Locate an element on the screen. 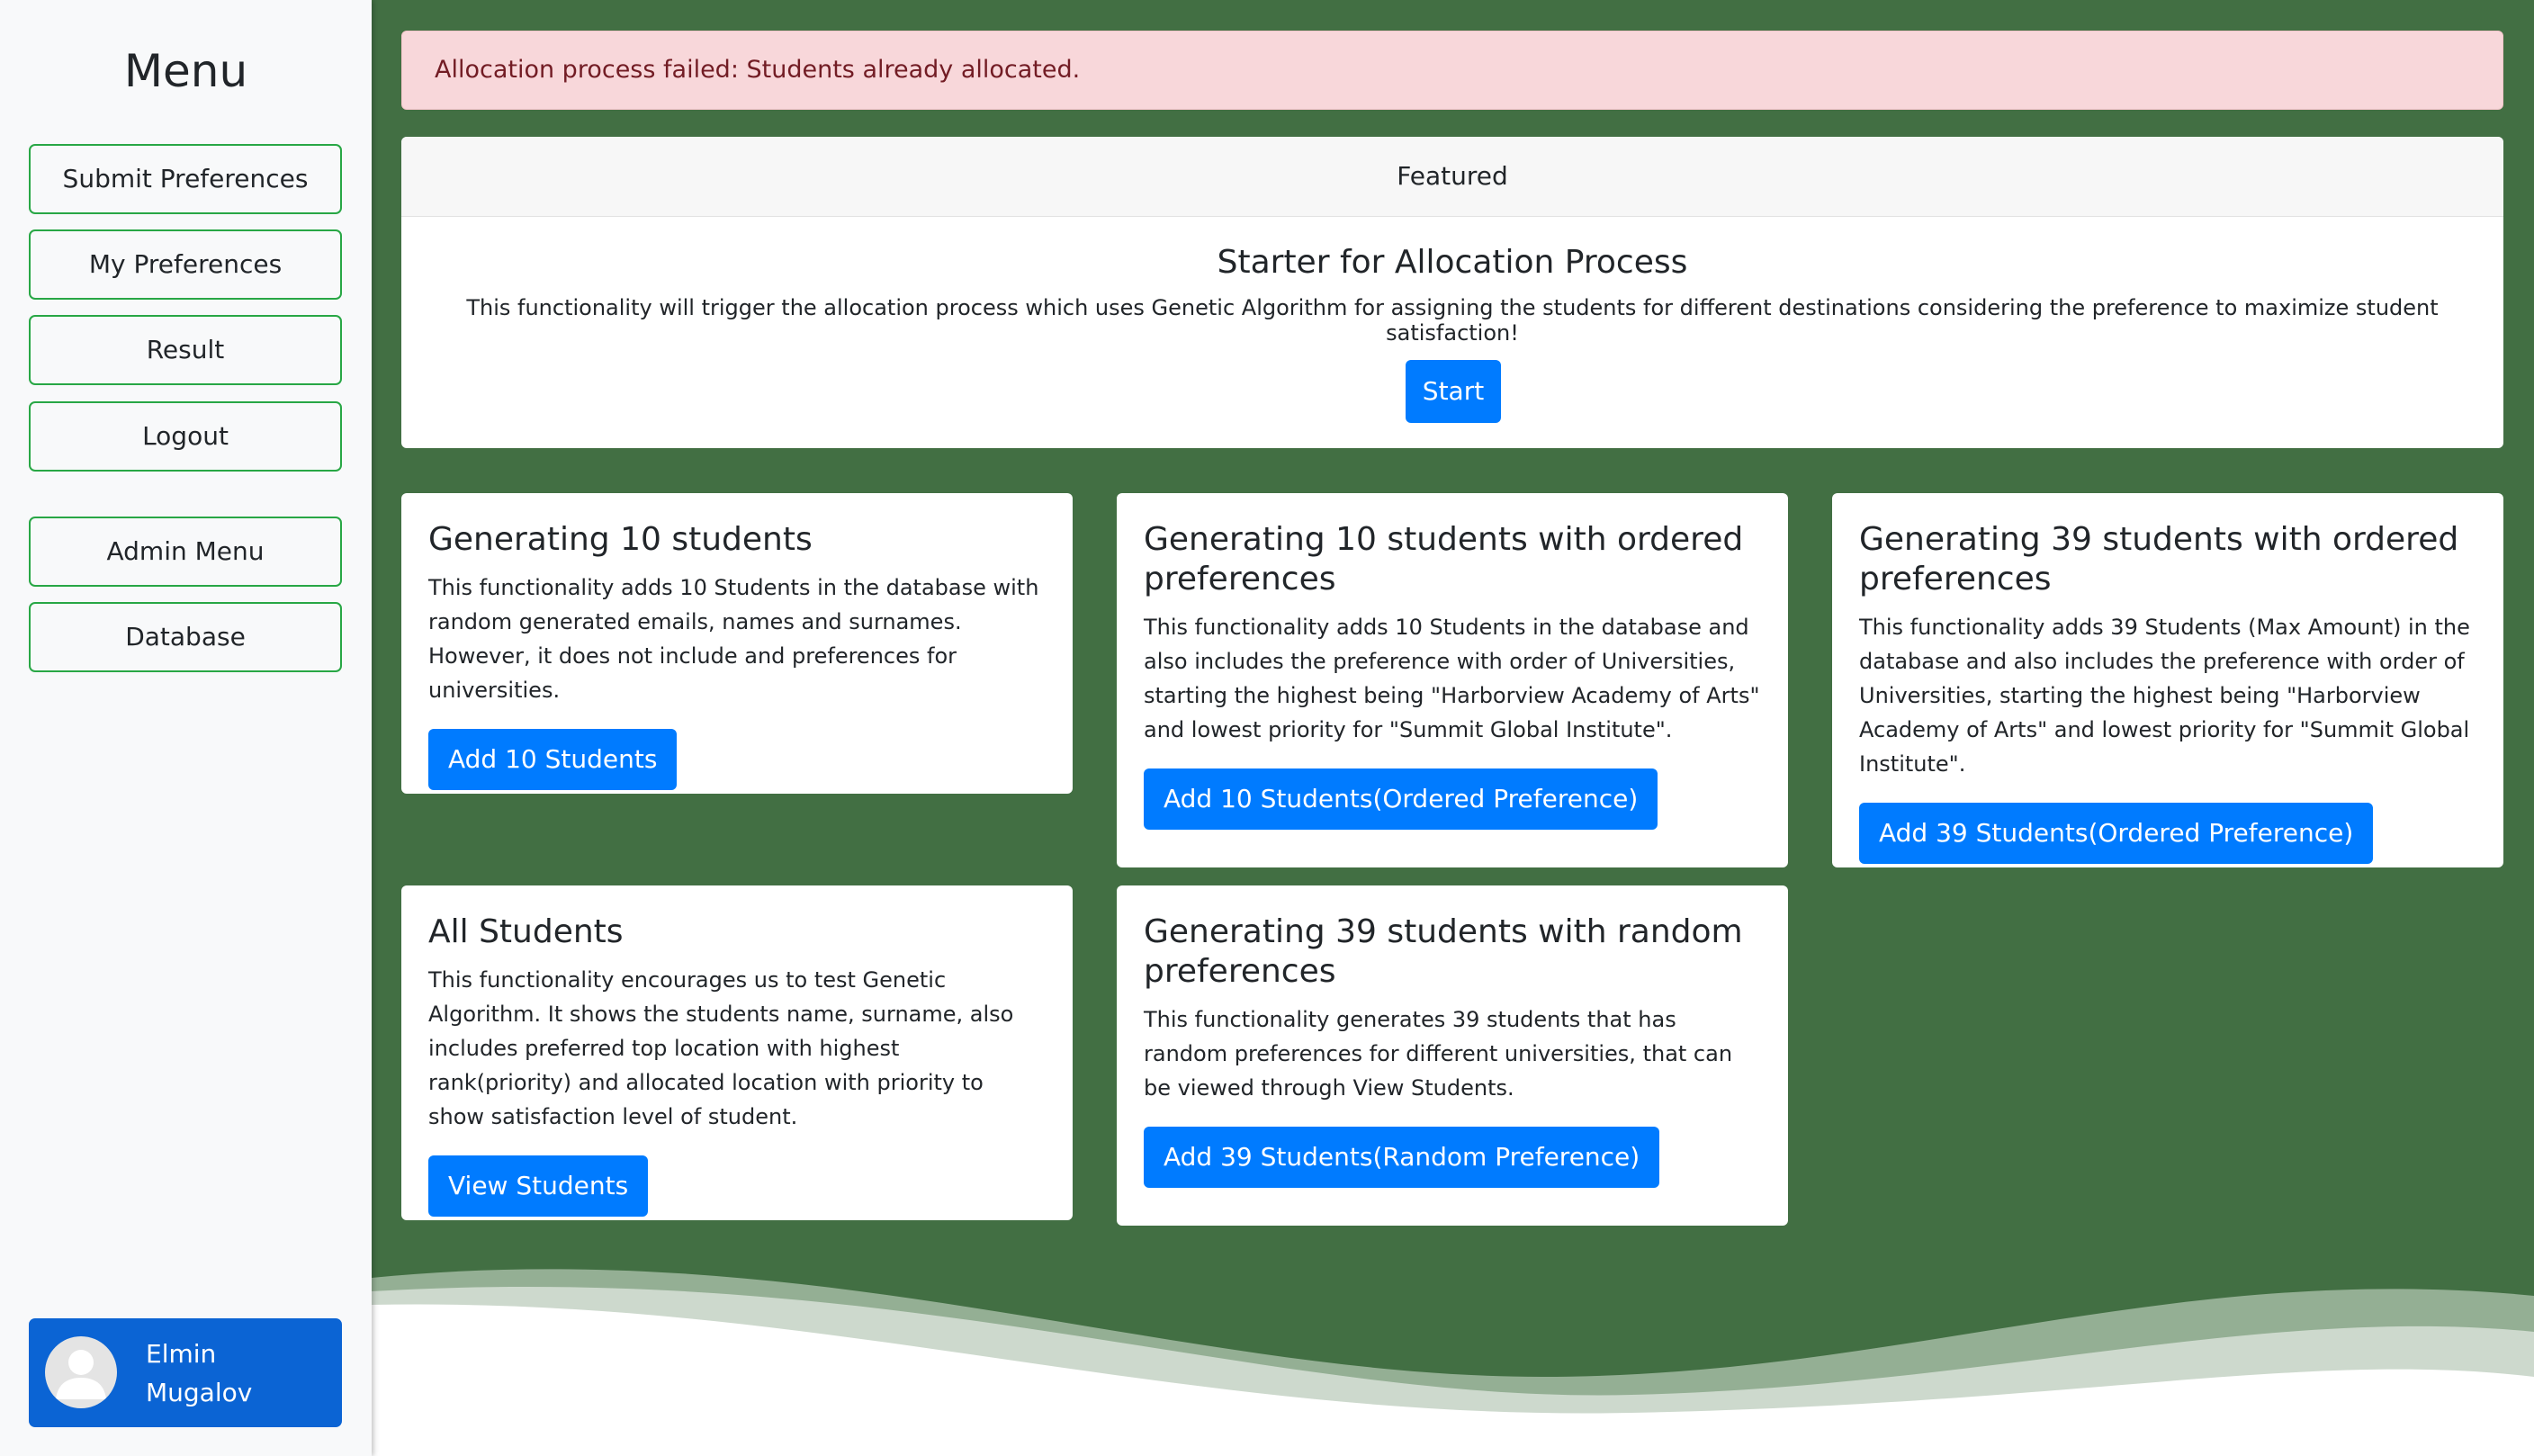 The height and width of the screenshot is (1456, 2534). add-39-students-random-button: Add 39 Students(Random Preference) is located at coordinates (1402, 1157).